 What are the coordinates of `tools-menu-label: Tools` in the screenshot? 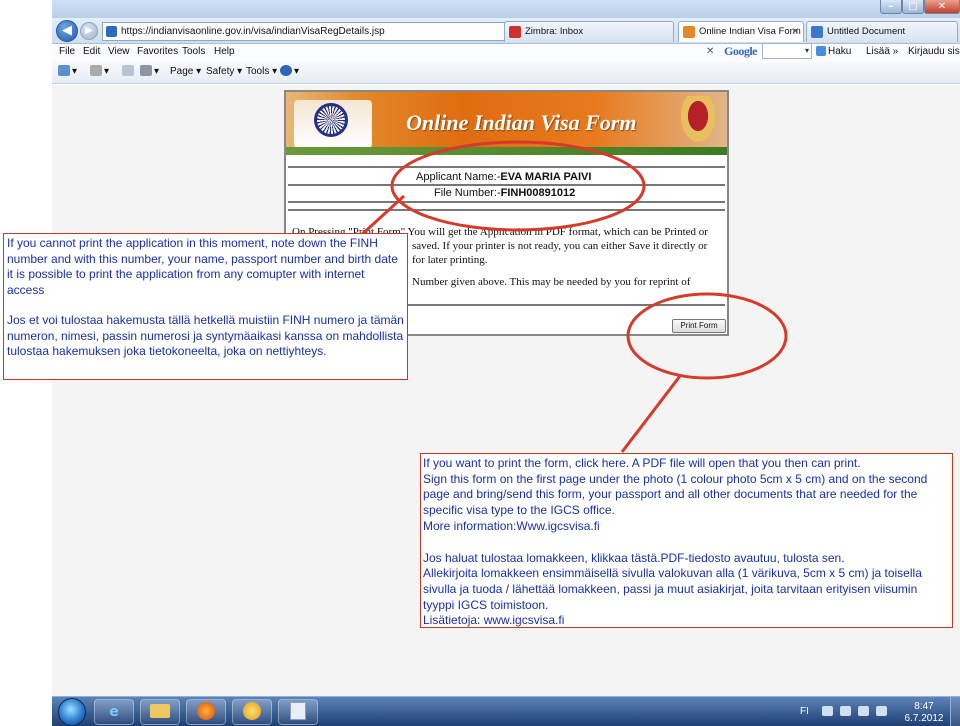 It's located at (258, 71).